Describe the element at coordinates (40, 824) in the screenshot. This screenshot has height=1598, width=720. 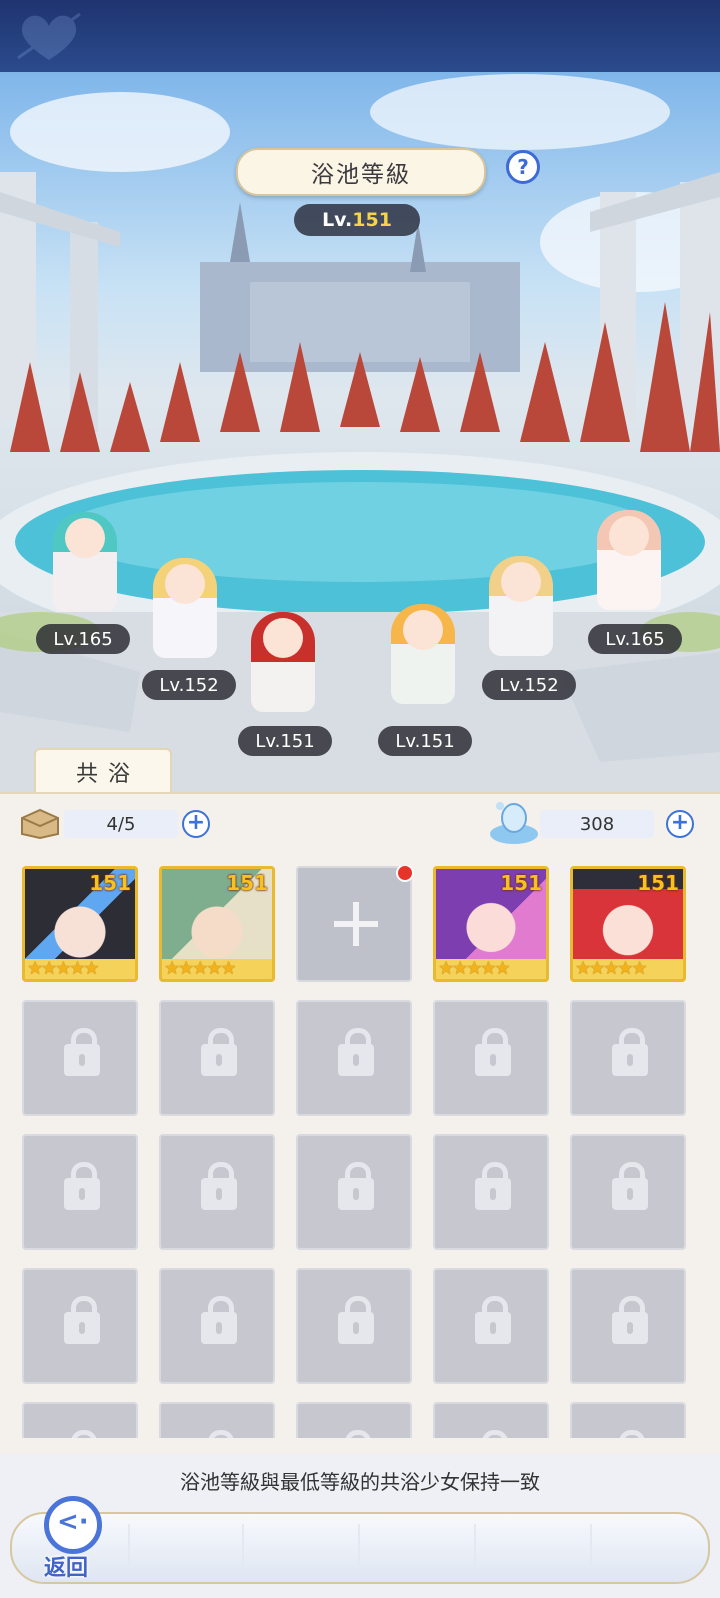
I see `parcel-icon` at that location.